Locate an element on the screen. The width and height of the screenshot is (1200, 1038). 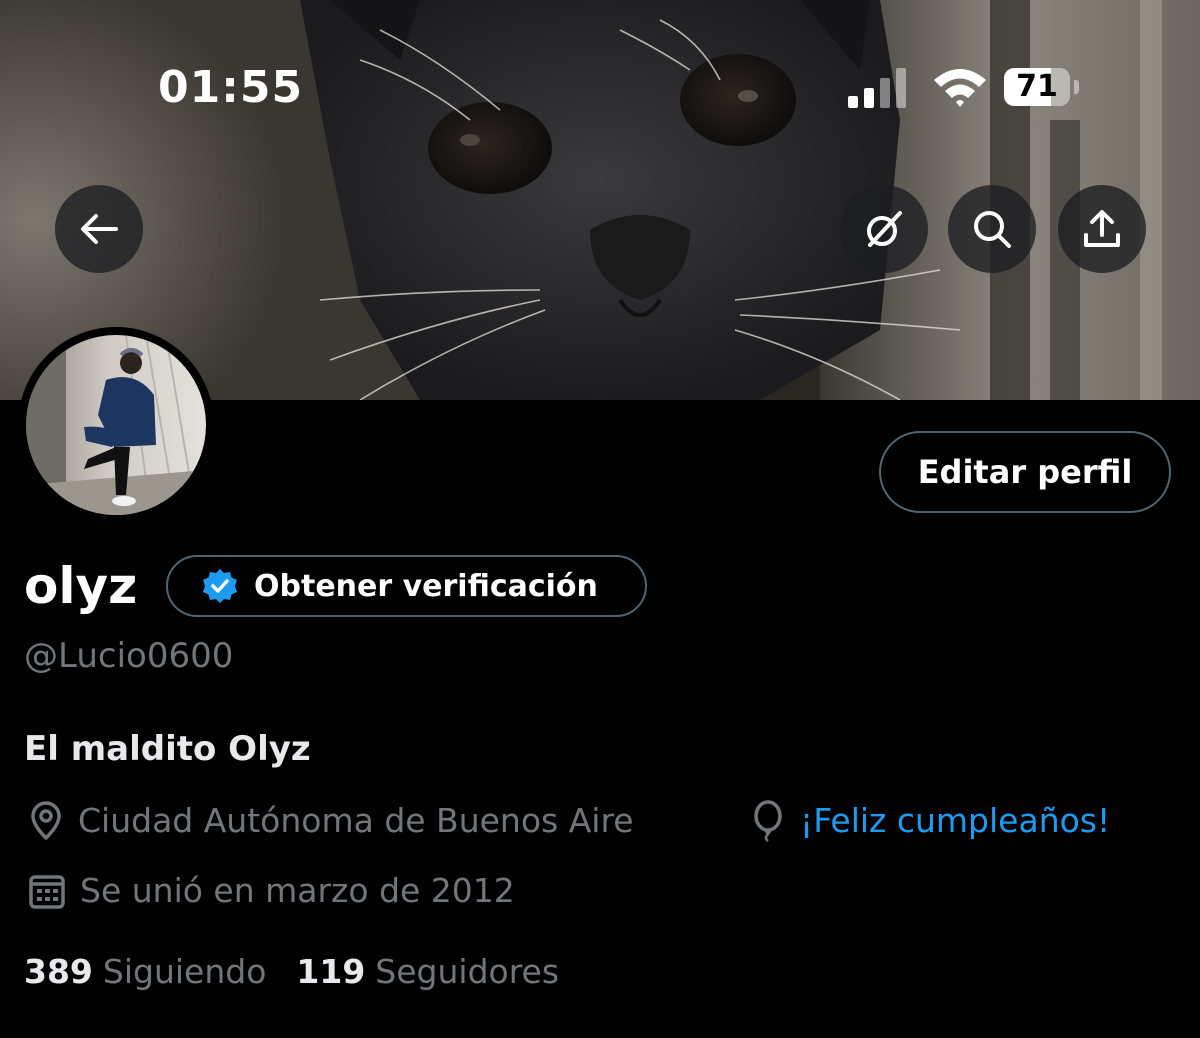
location-text: Ciudad Autónoma de Buenos Aire is located at coordinates (356, 820).